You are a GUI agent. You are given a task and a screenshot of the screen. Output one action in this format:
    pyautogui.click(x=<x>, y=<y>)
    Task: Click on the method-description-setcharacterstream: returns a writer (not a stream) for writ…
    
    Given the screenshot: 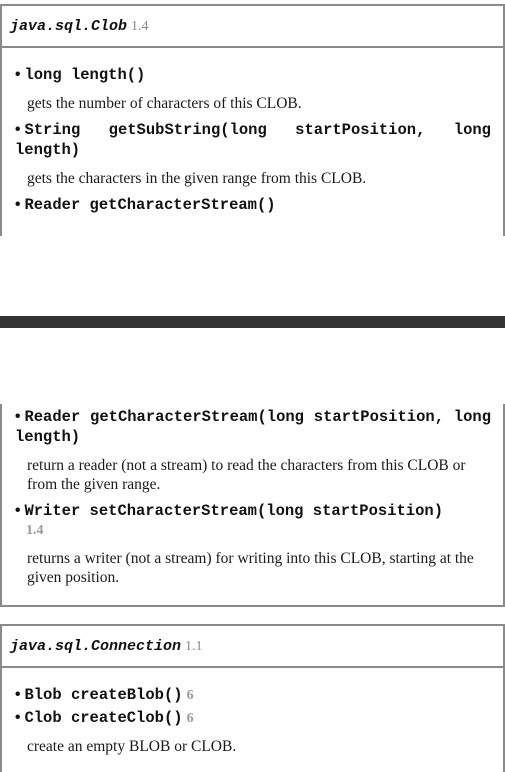 What is the action you would take?
    pyautogui.click(x=250, y=568)
    